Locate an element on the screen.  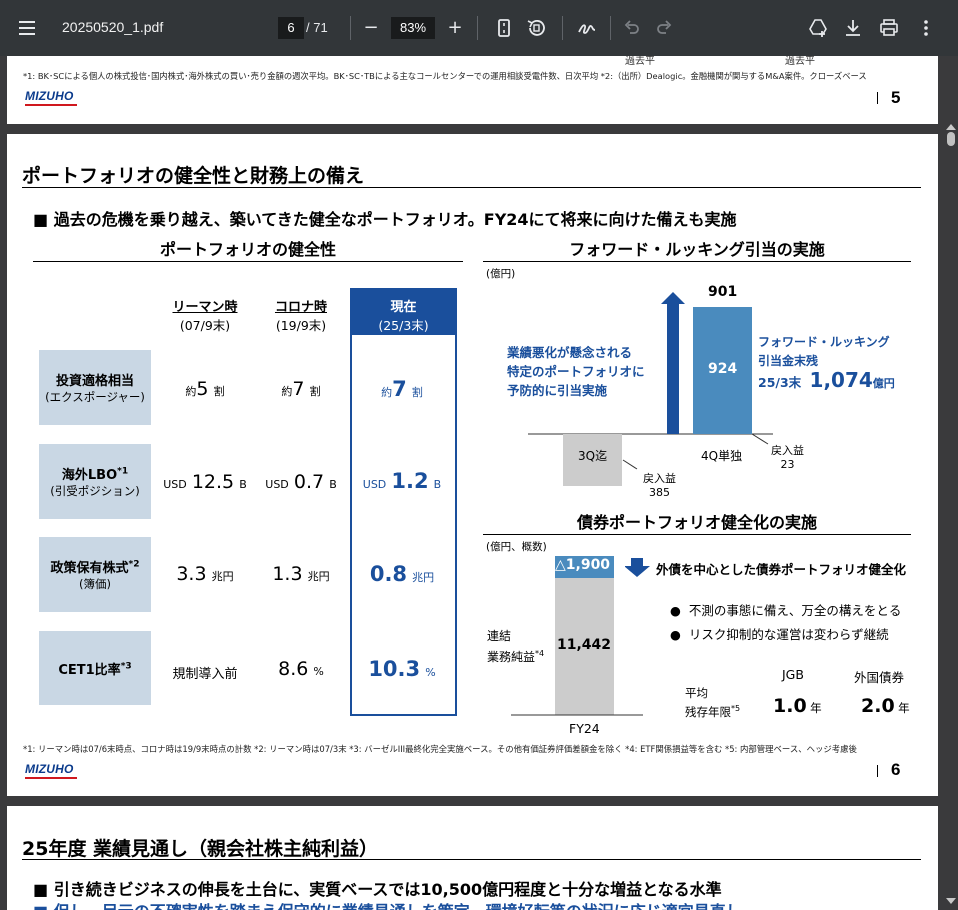
section-rule is located at coordinates (697, 534).